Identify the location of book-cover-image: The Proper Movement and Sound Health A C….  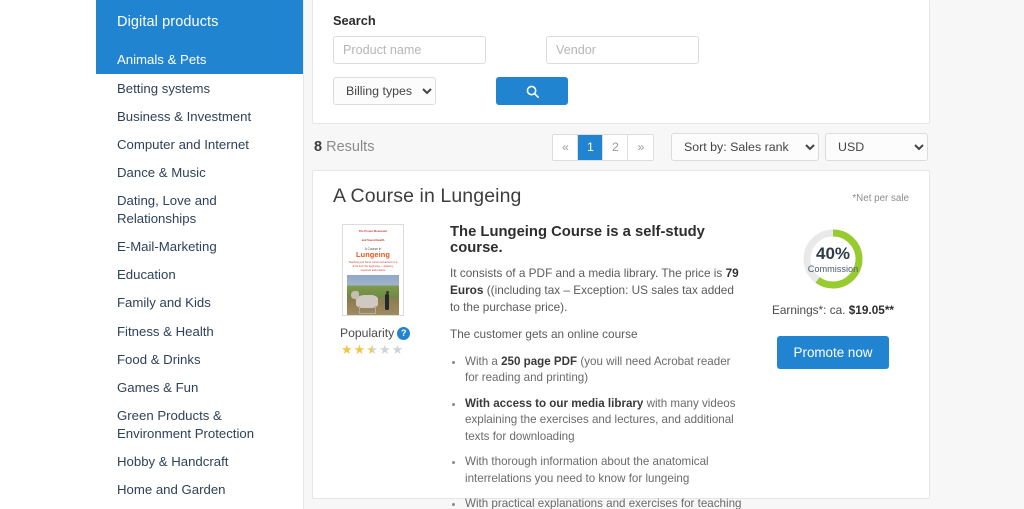
(373, 270).